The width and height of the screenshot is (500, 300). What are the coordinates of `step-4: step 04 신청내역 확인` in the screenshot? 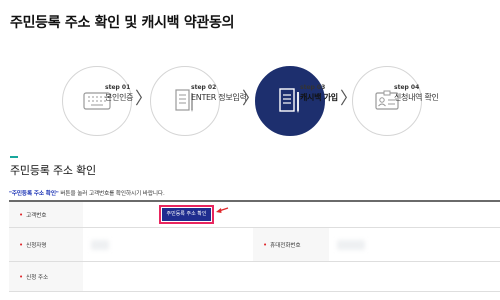 It's located at (407, 101).